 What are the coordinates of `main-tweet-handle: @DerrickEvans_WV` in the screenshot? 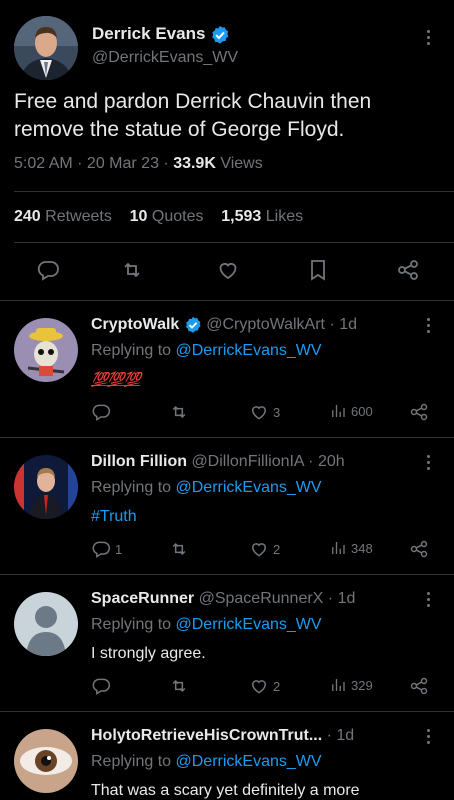 It's located at (165, 58).